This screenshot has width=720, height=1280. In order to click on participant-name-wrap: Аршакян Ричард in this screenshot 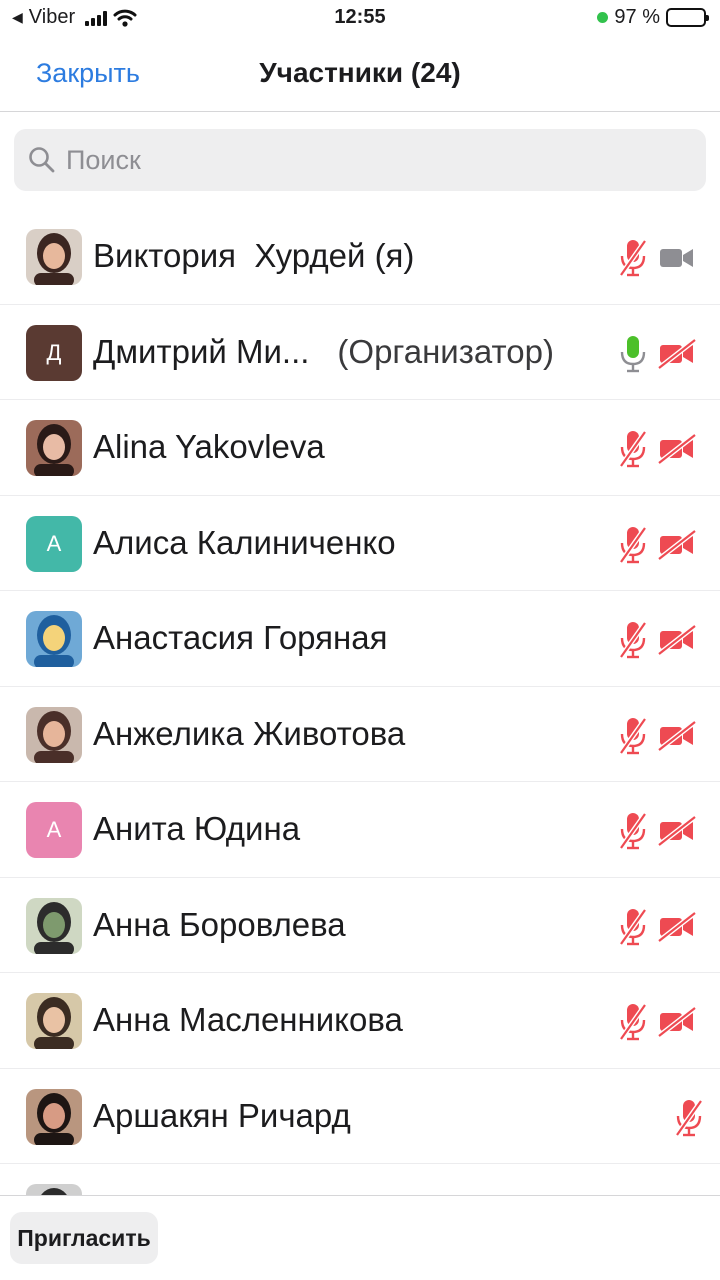, I will do `click(222, 1116)`.